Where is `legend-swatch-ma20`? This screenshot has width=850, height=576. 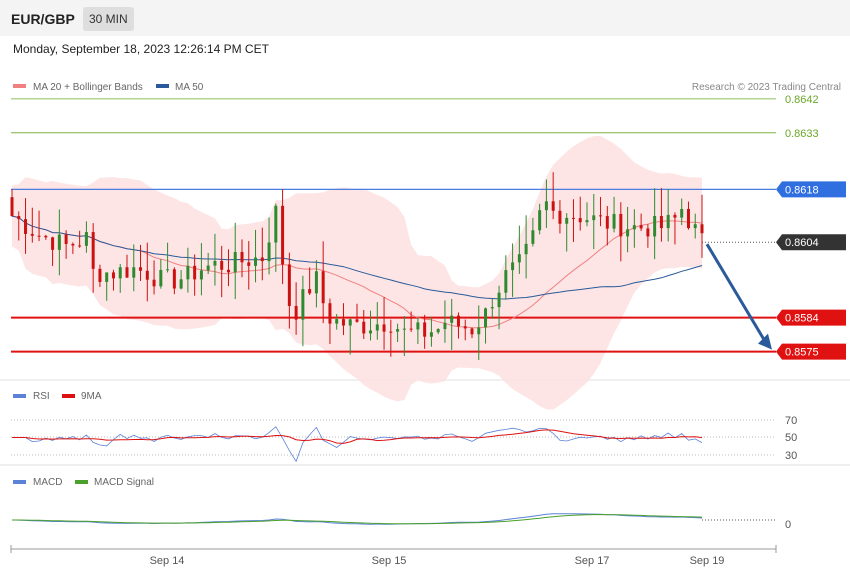
legend-swatch-ma20 is located at coordinates (19, 86).